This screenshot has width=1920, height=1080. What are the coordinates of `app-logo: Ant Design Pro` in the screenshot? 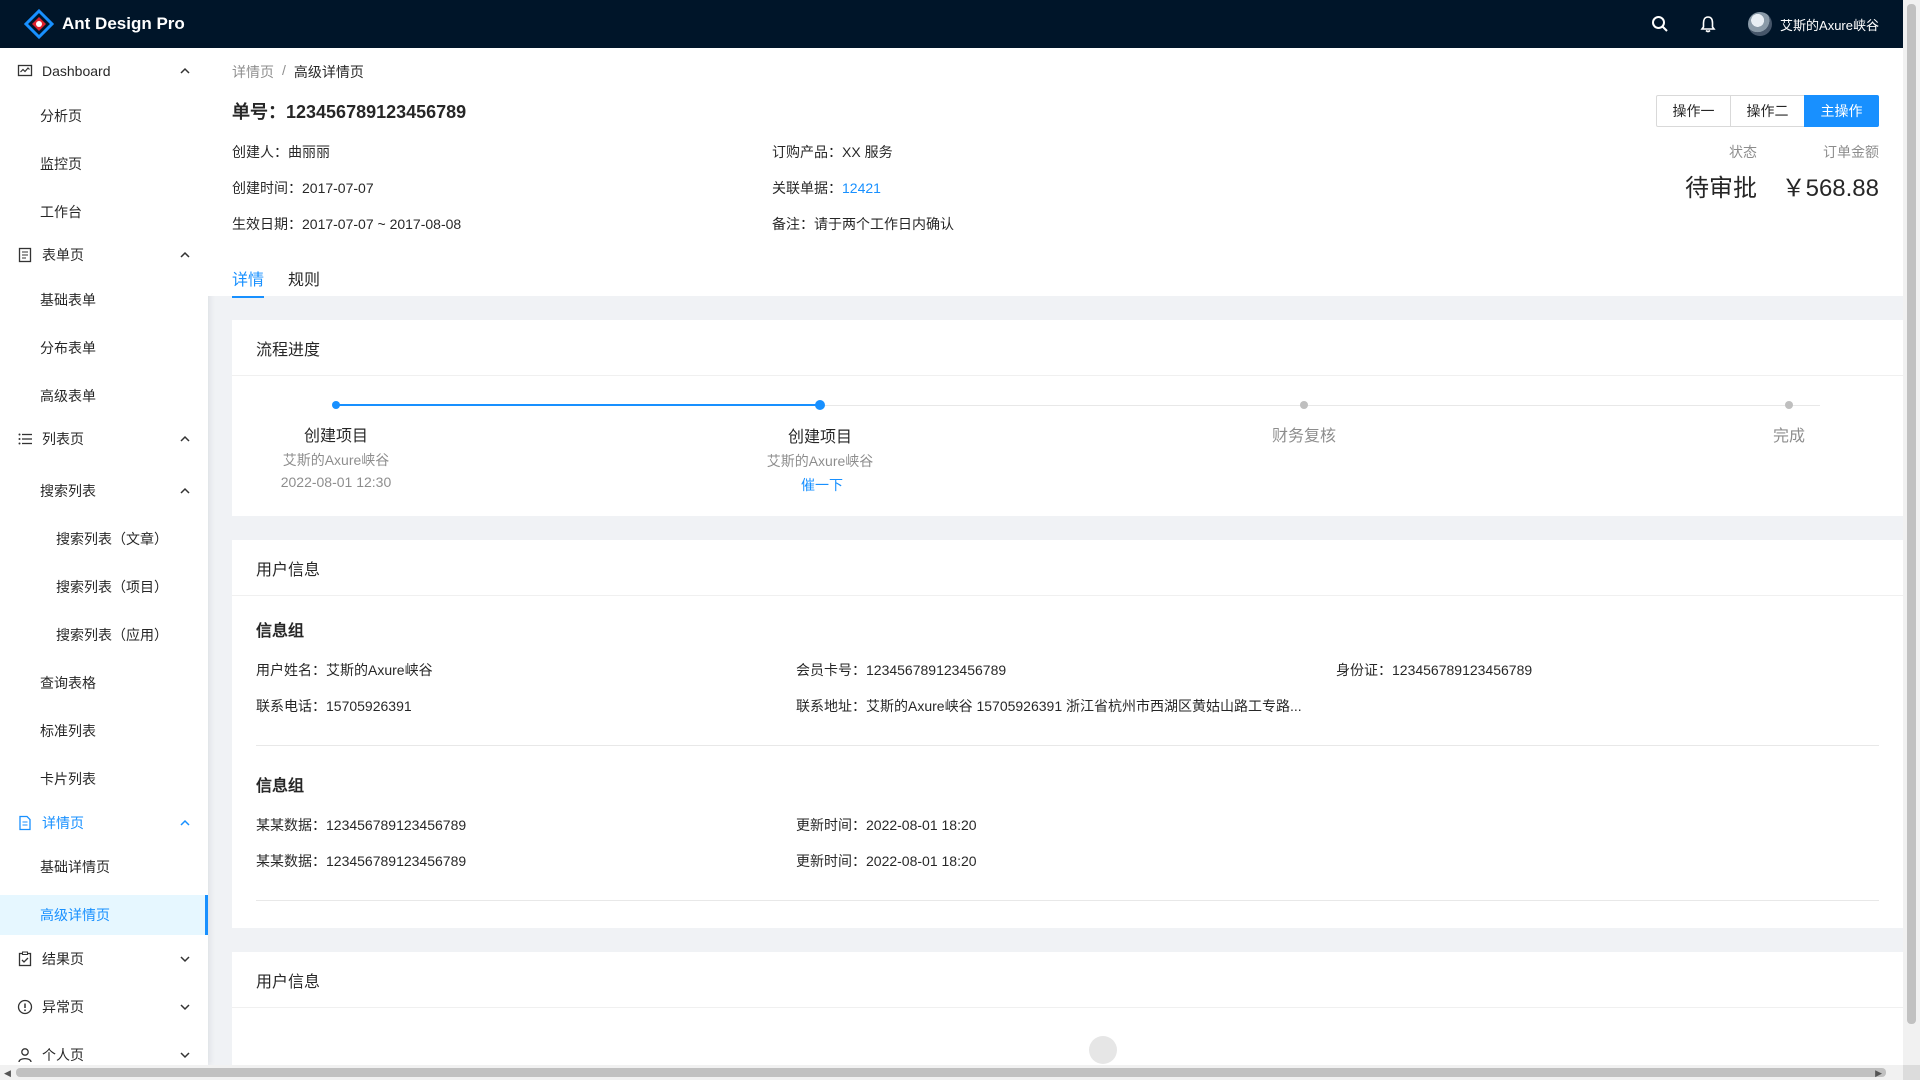 It's located at (104, 24).